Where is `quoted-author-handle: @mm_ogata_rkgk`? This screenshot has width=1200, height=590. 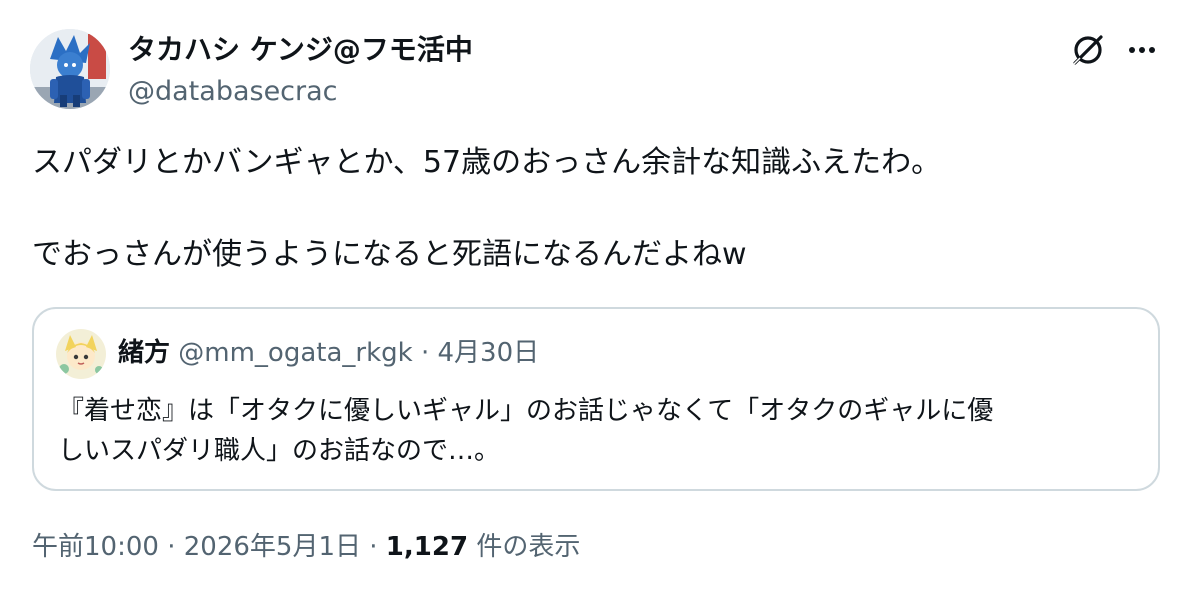
quoted-author-handle: @mm_ogata_rkgk is located at coordinates (295, 353).